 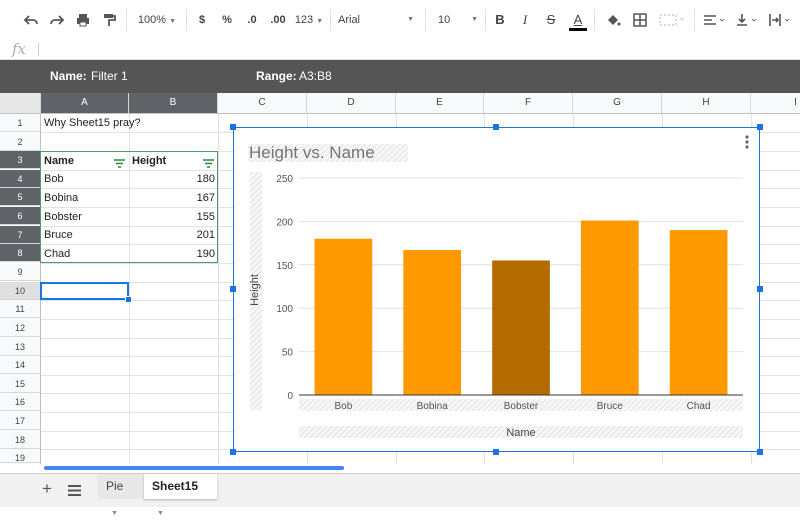 I want to click on column-header-g: G, so click(x=617, y=103).